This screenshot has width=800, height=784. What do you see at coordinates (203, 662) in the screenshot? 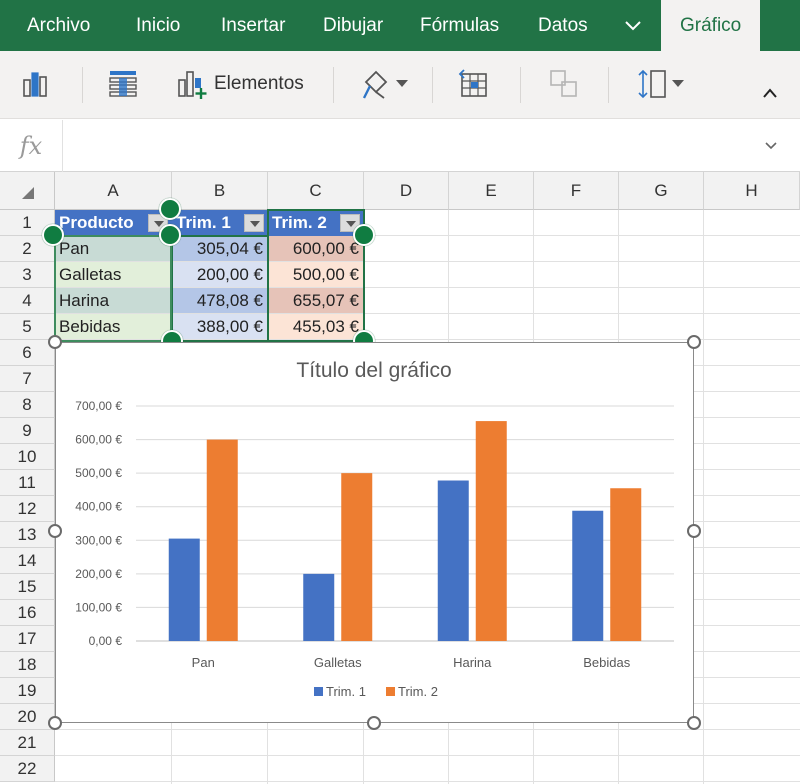
I see `x-category-label: Pan` at bounding box center [203, 662].